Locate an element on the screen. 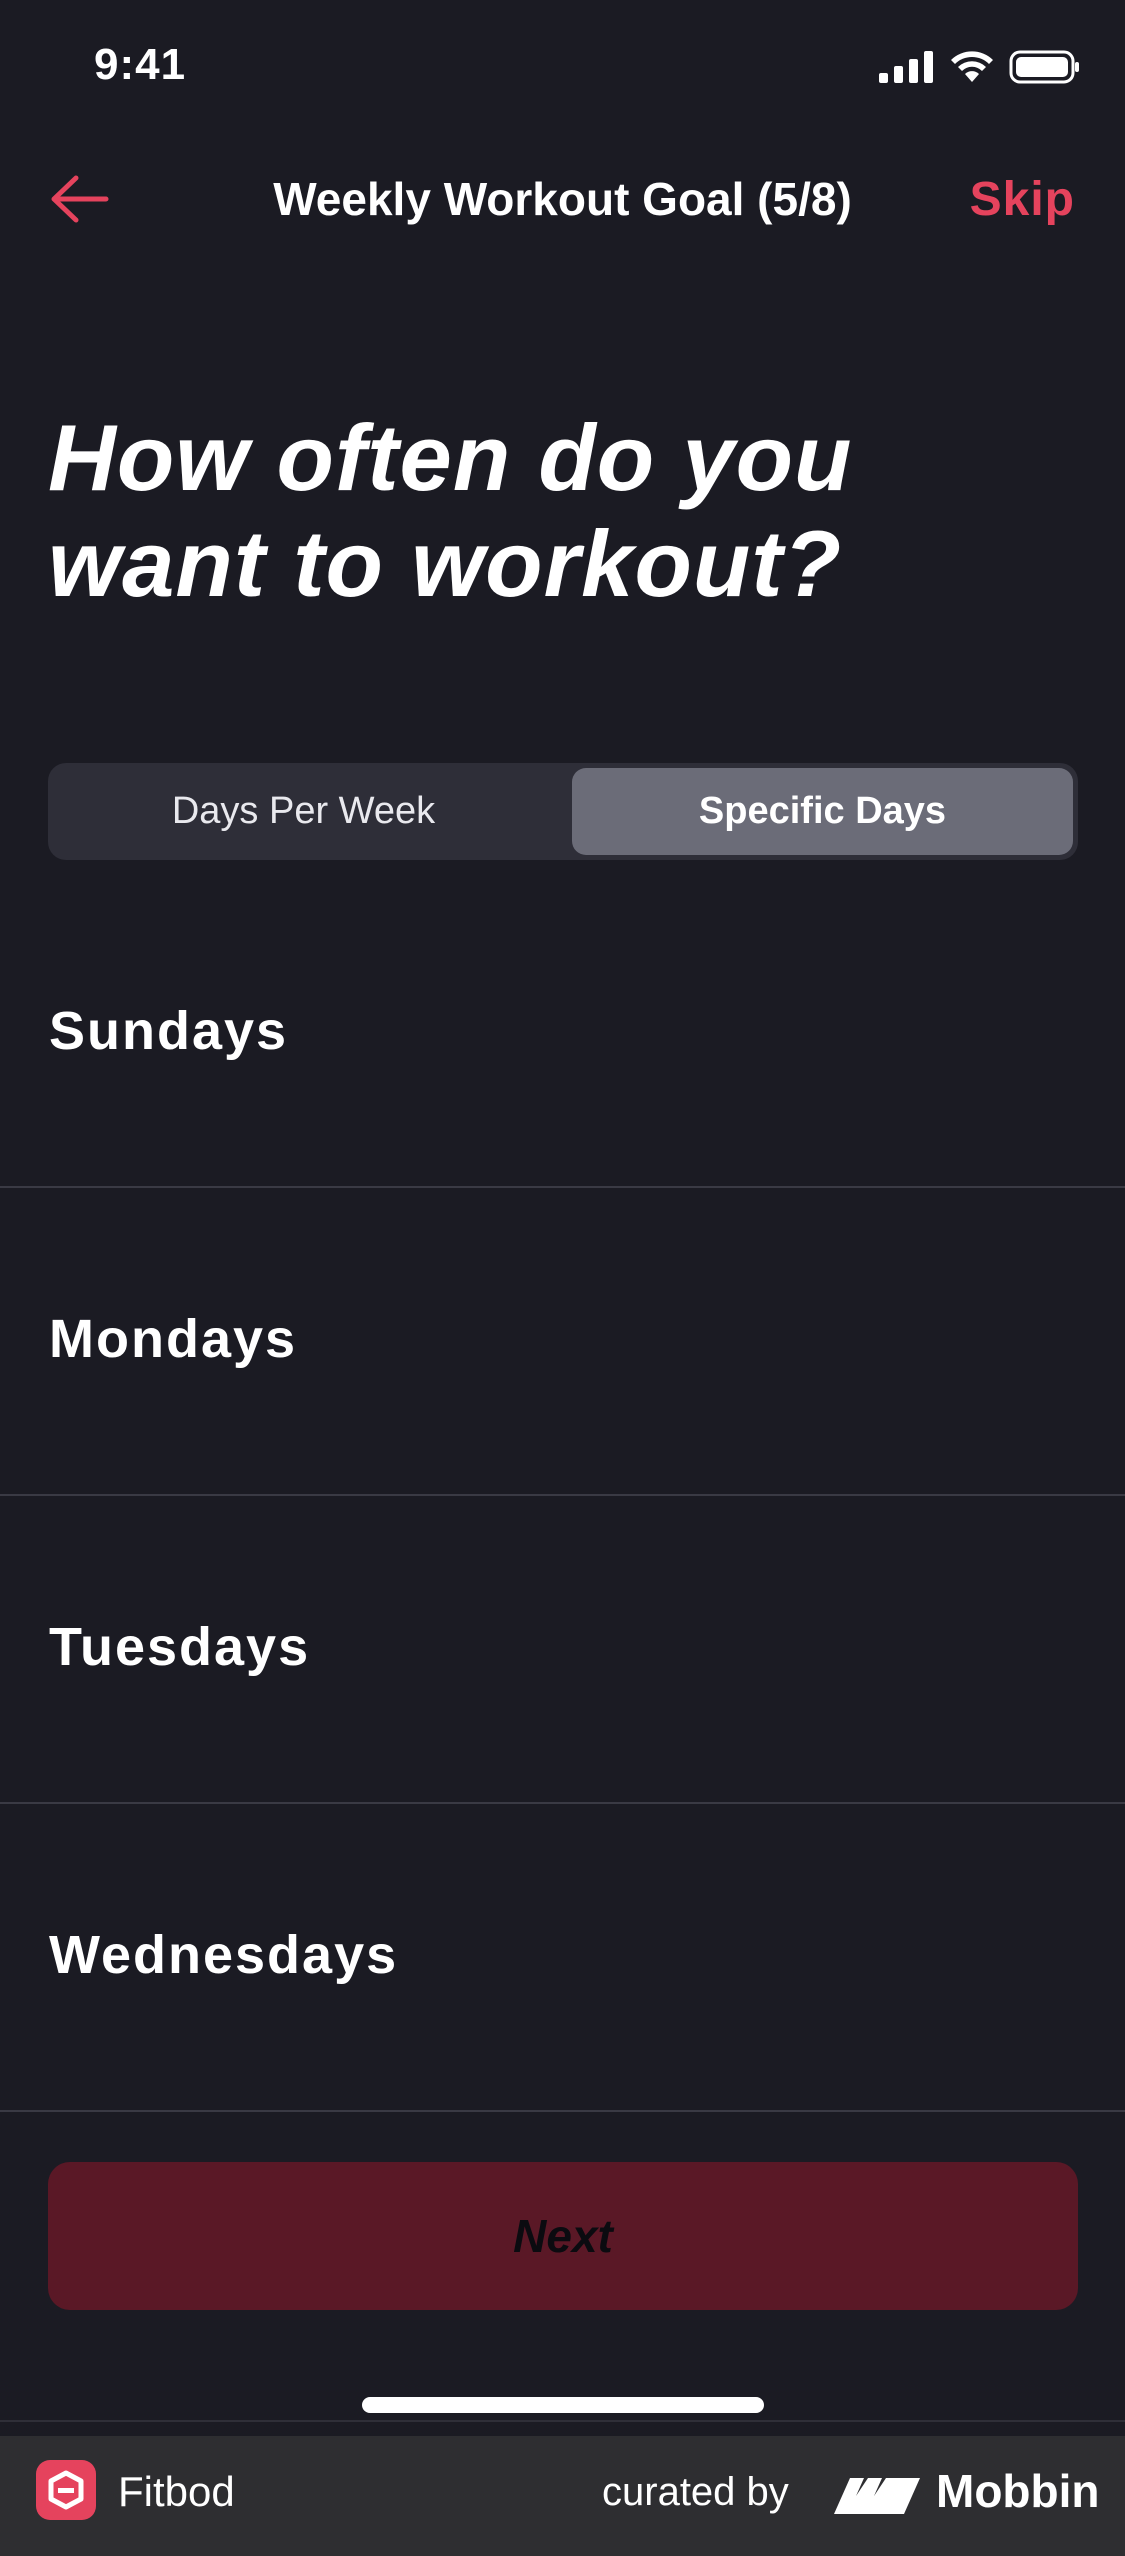 Image resolution: width=1125 pixels, height=2556 pixels. headline: How often do you want to workout? is located at coordinates (558, 511).